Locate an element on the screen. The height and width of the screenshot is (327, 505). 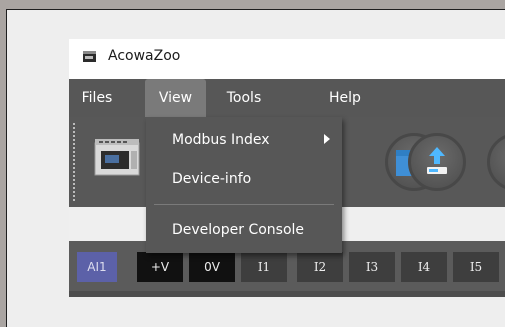
menu-item-modbus-index-label: Modbus Index is located at coordinates (221, 140).